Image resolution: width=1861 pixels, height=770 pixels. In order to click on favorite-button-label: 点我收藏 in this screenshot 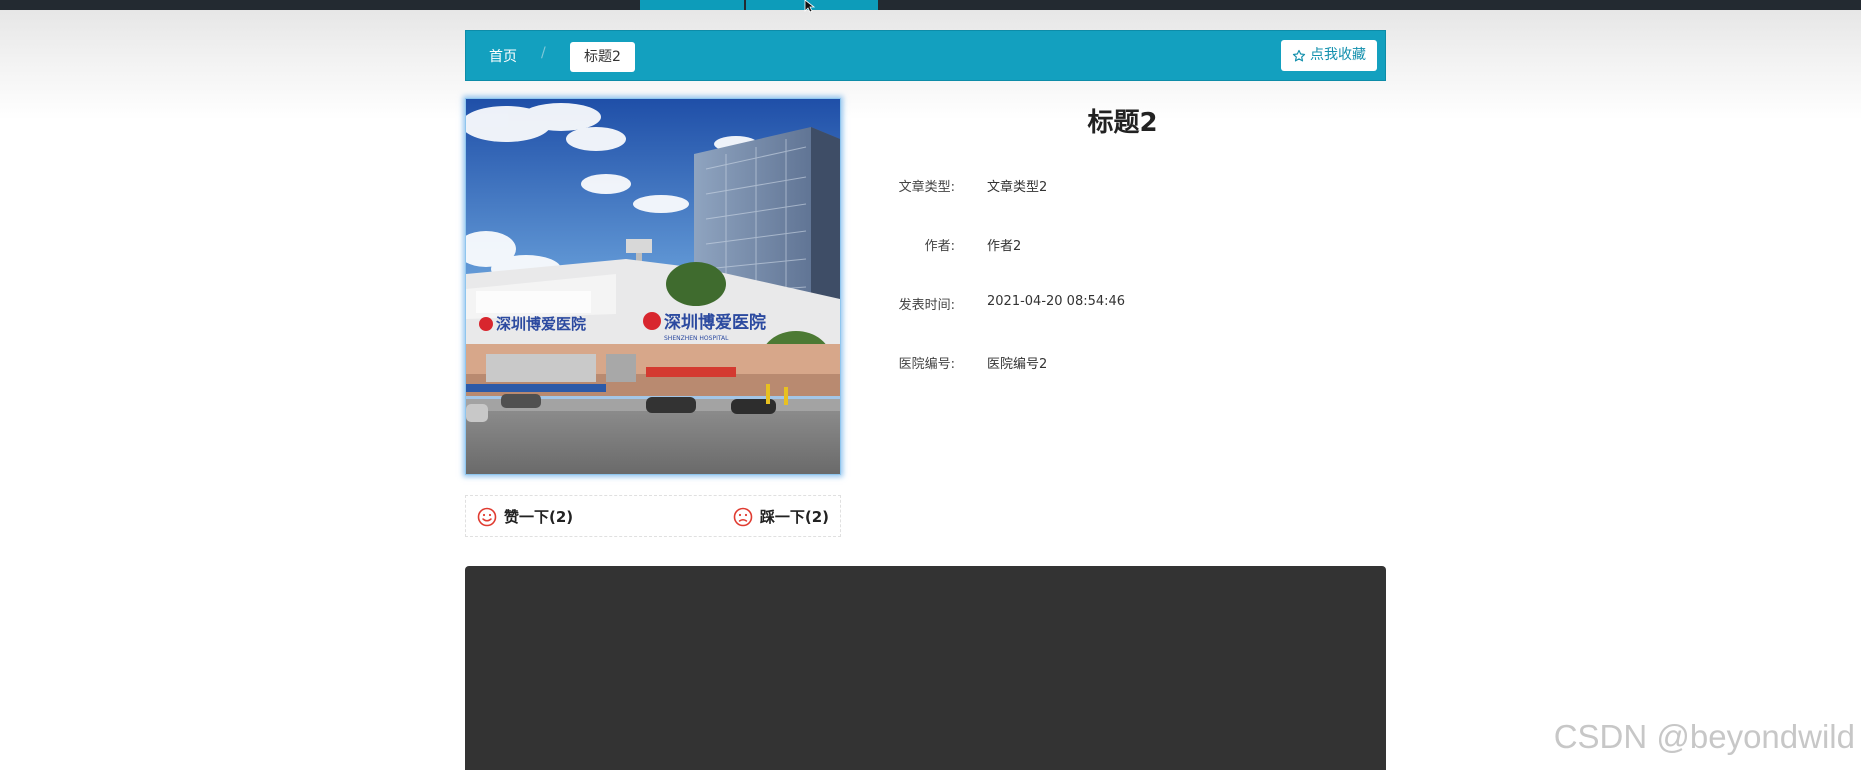, I will do `click(1338, 55)`.